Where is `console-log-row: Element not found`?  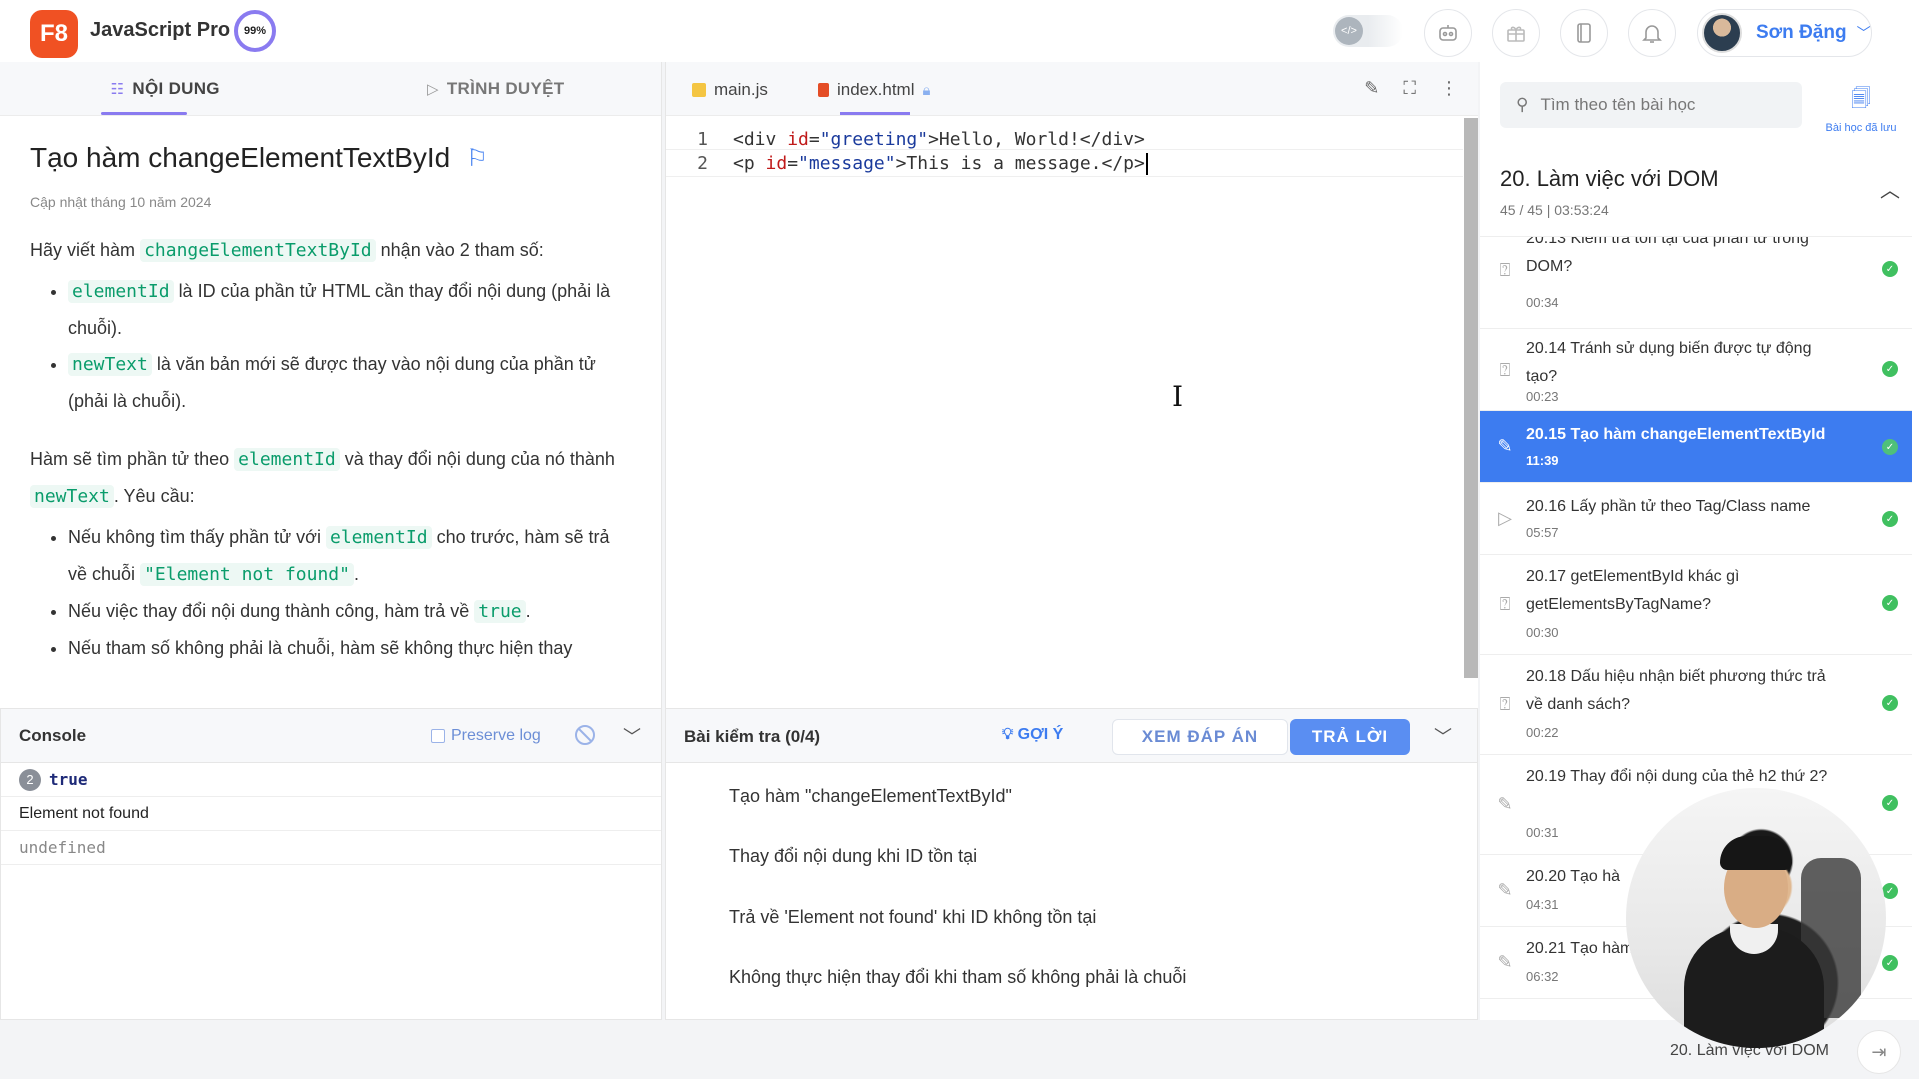
console-log-row: Element not found is located at coordinates (331, 814).